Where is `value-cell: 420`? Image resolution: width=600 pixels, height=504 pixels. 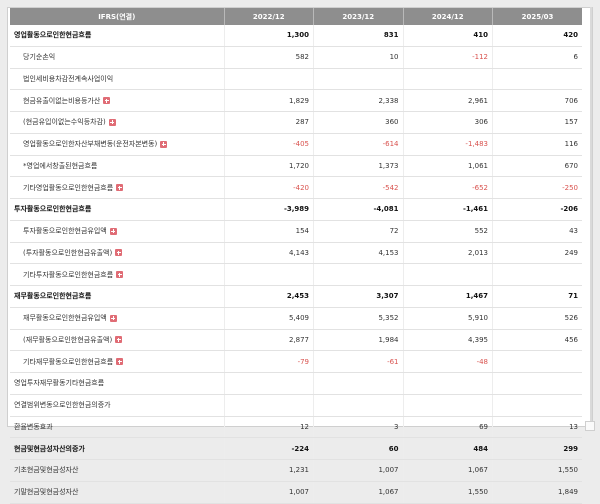 value-cell: 420 is located at coordinates (537, 36).